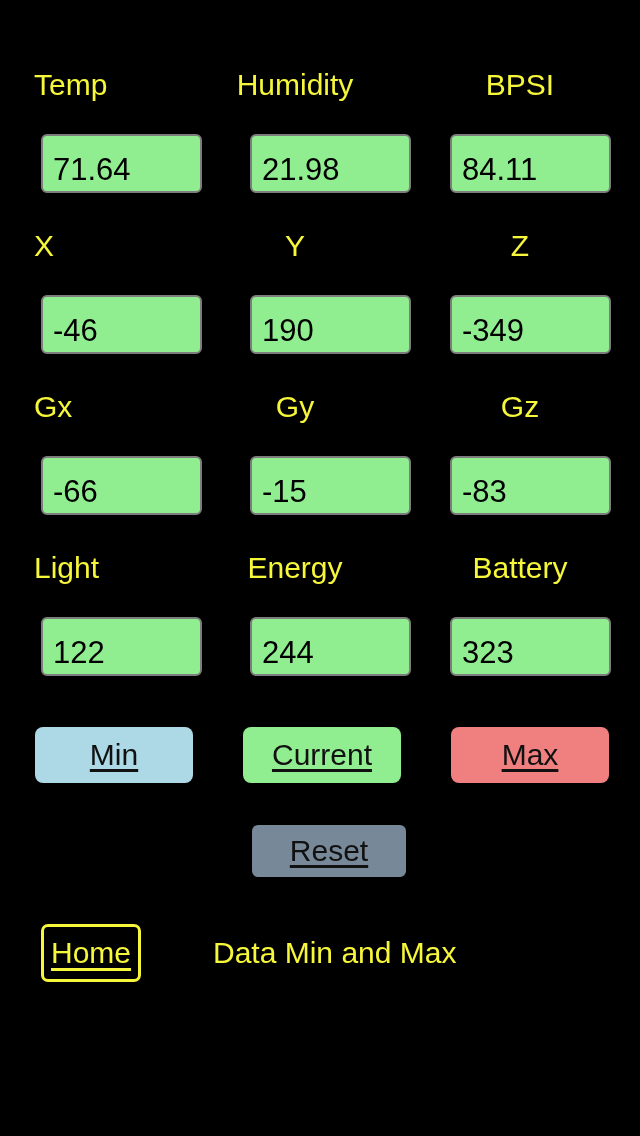 The image size is (640, 1136). What do you see at coordinates (330, 163) in the screenshot?
I see `value-field: 21.98` at bounding box center [330, 163].